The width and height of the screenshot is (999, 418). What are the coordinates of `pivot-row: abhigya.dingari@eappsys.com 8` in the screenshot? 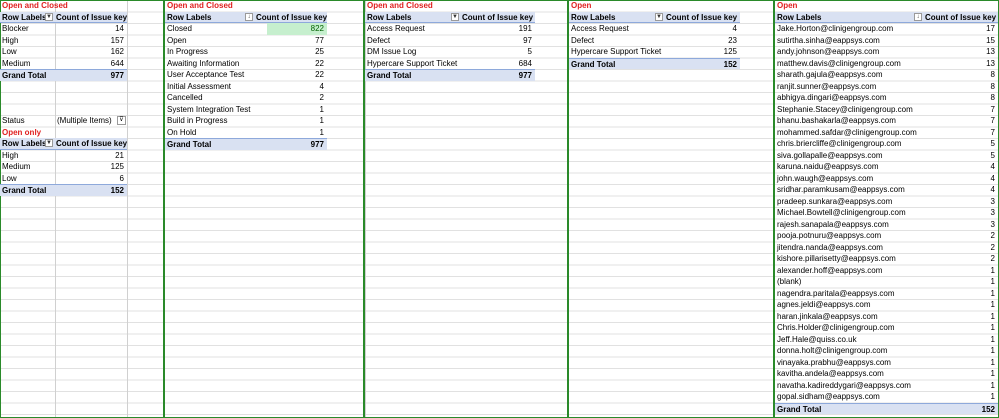 It's located at (886, 98).